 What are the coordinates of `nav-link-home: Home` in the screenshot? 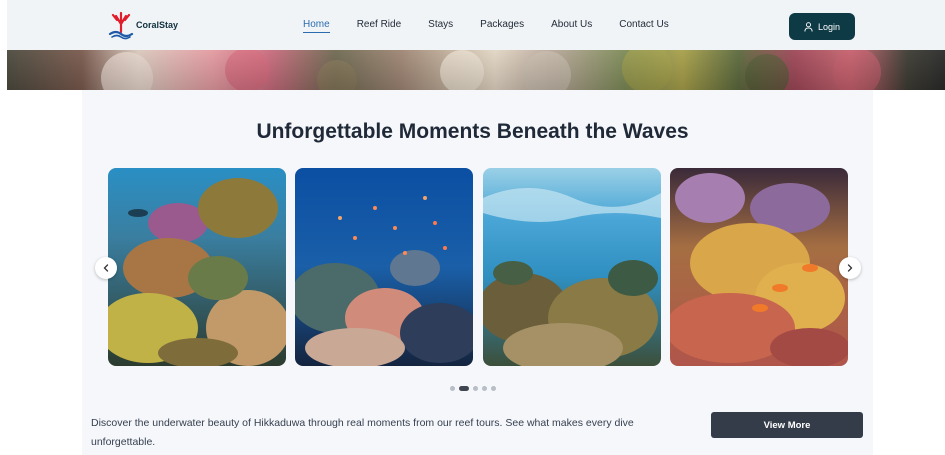 It's located at (316, 26).